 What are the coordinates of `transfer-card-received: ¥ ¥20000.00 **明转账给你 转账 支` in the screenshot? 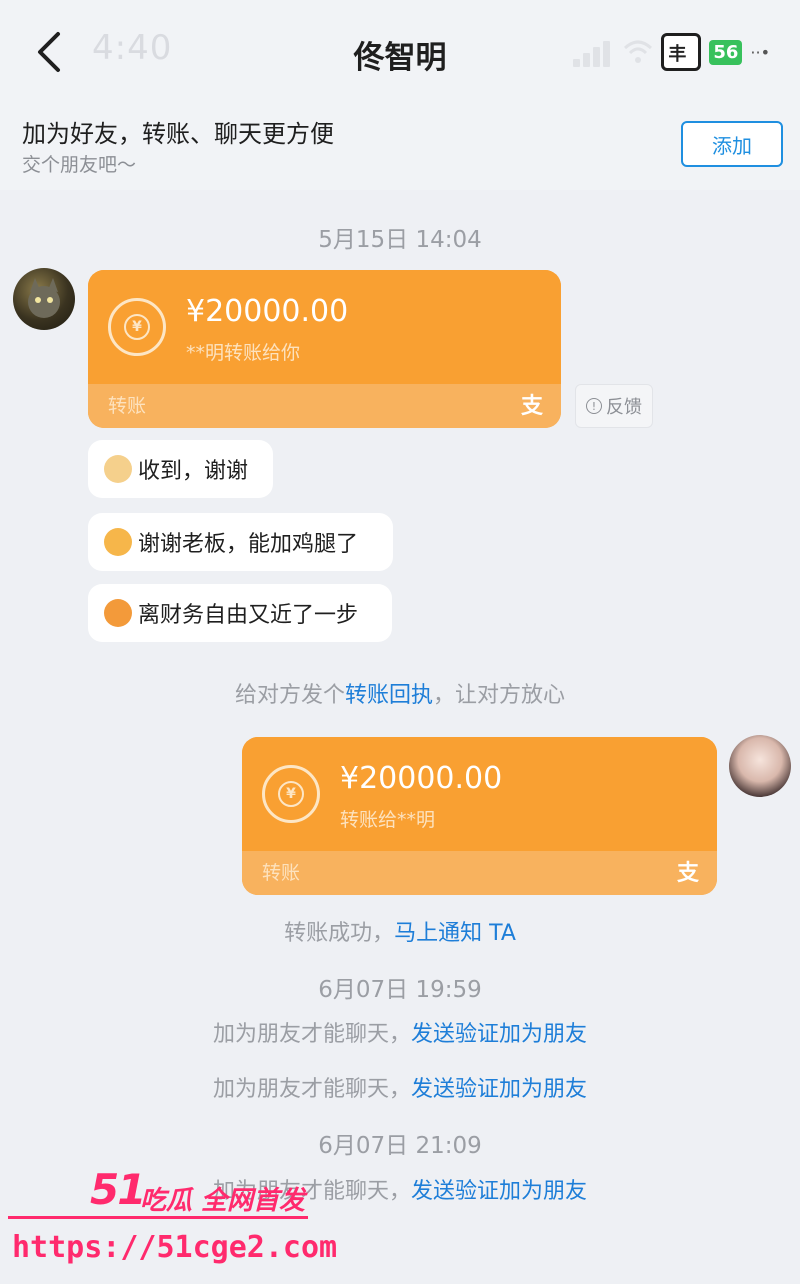 It's located at (324, 349).